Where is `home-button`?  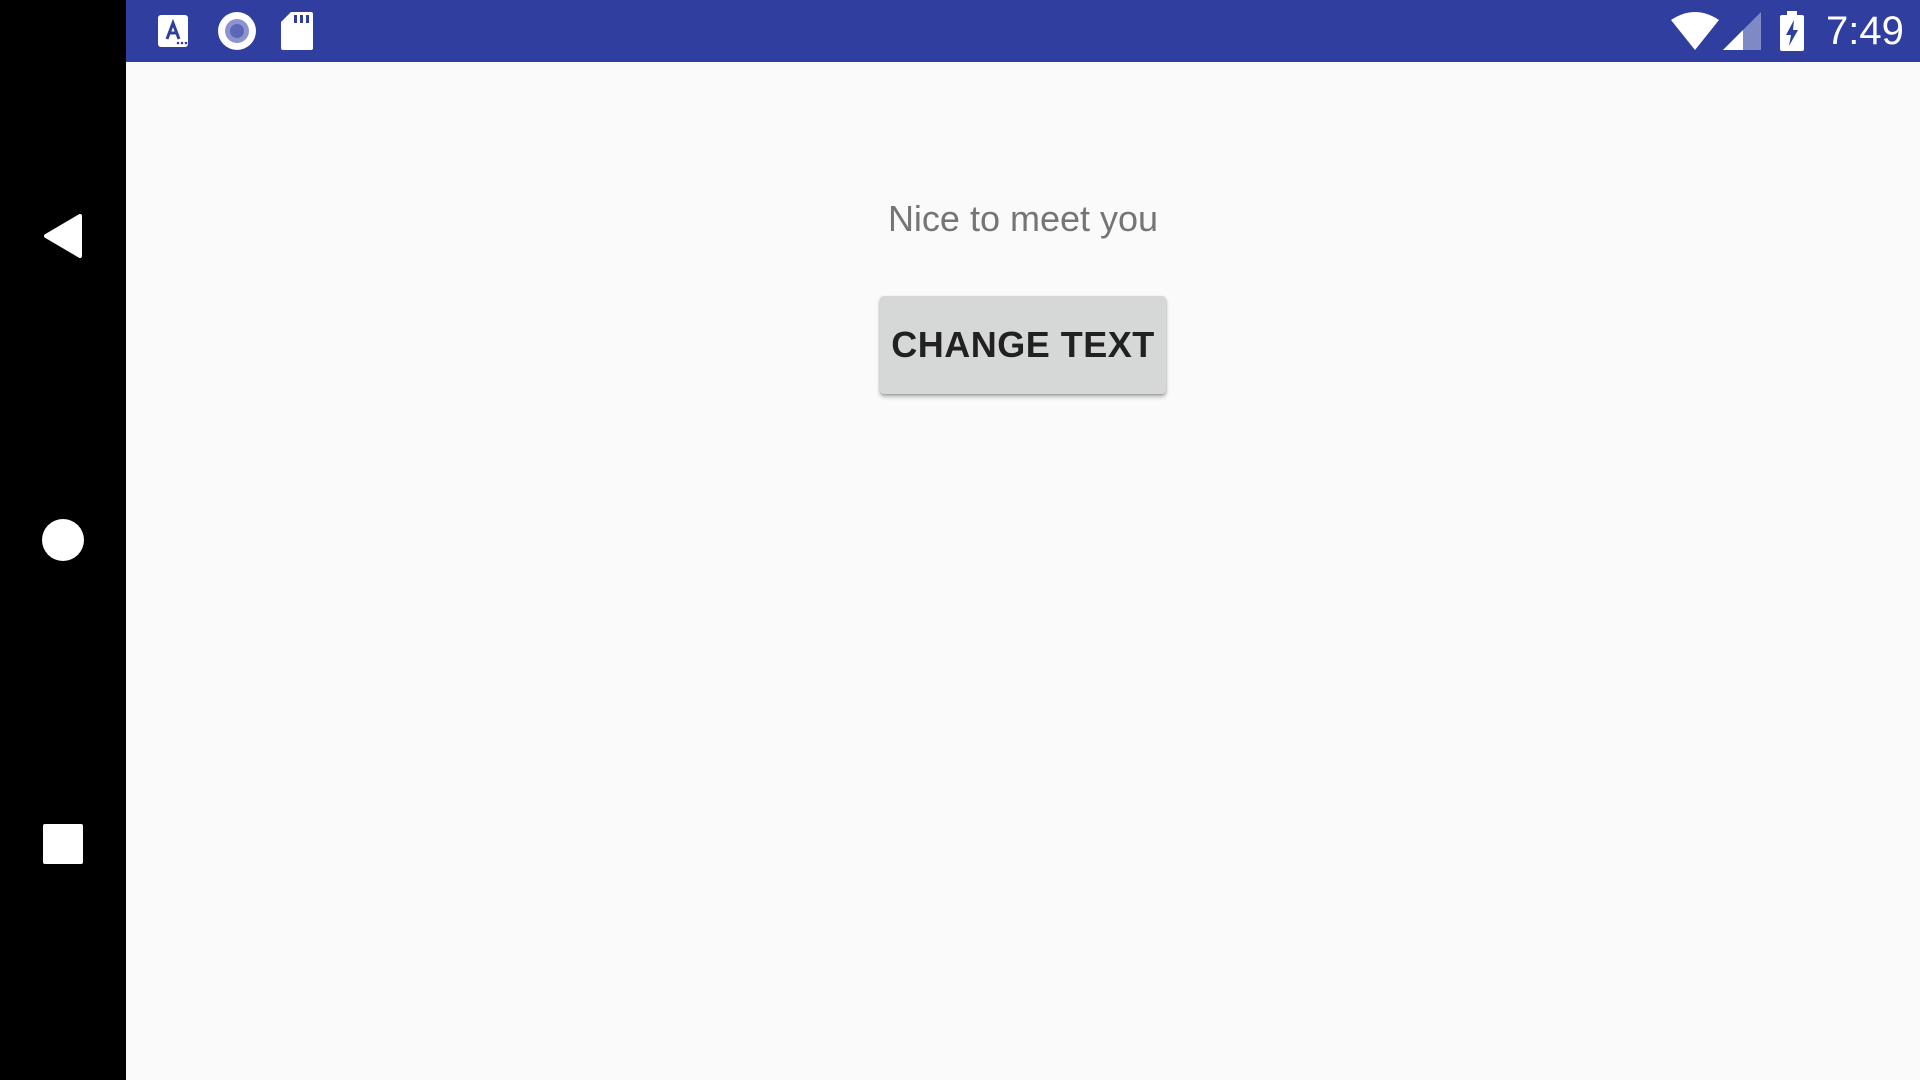
home-button is located at coordinates (63, 540).